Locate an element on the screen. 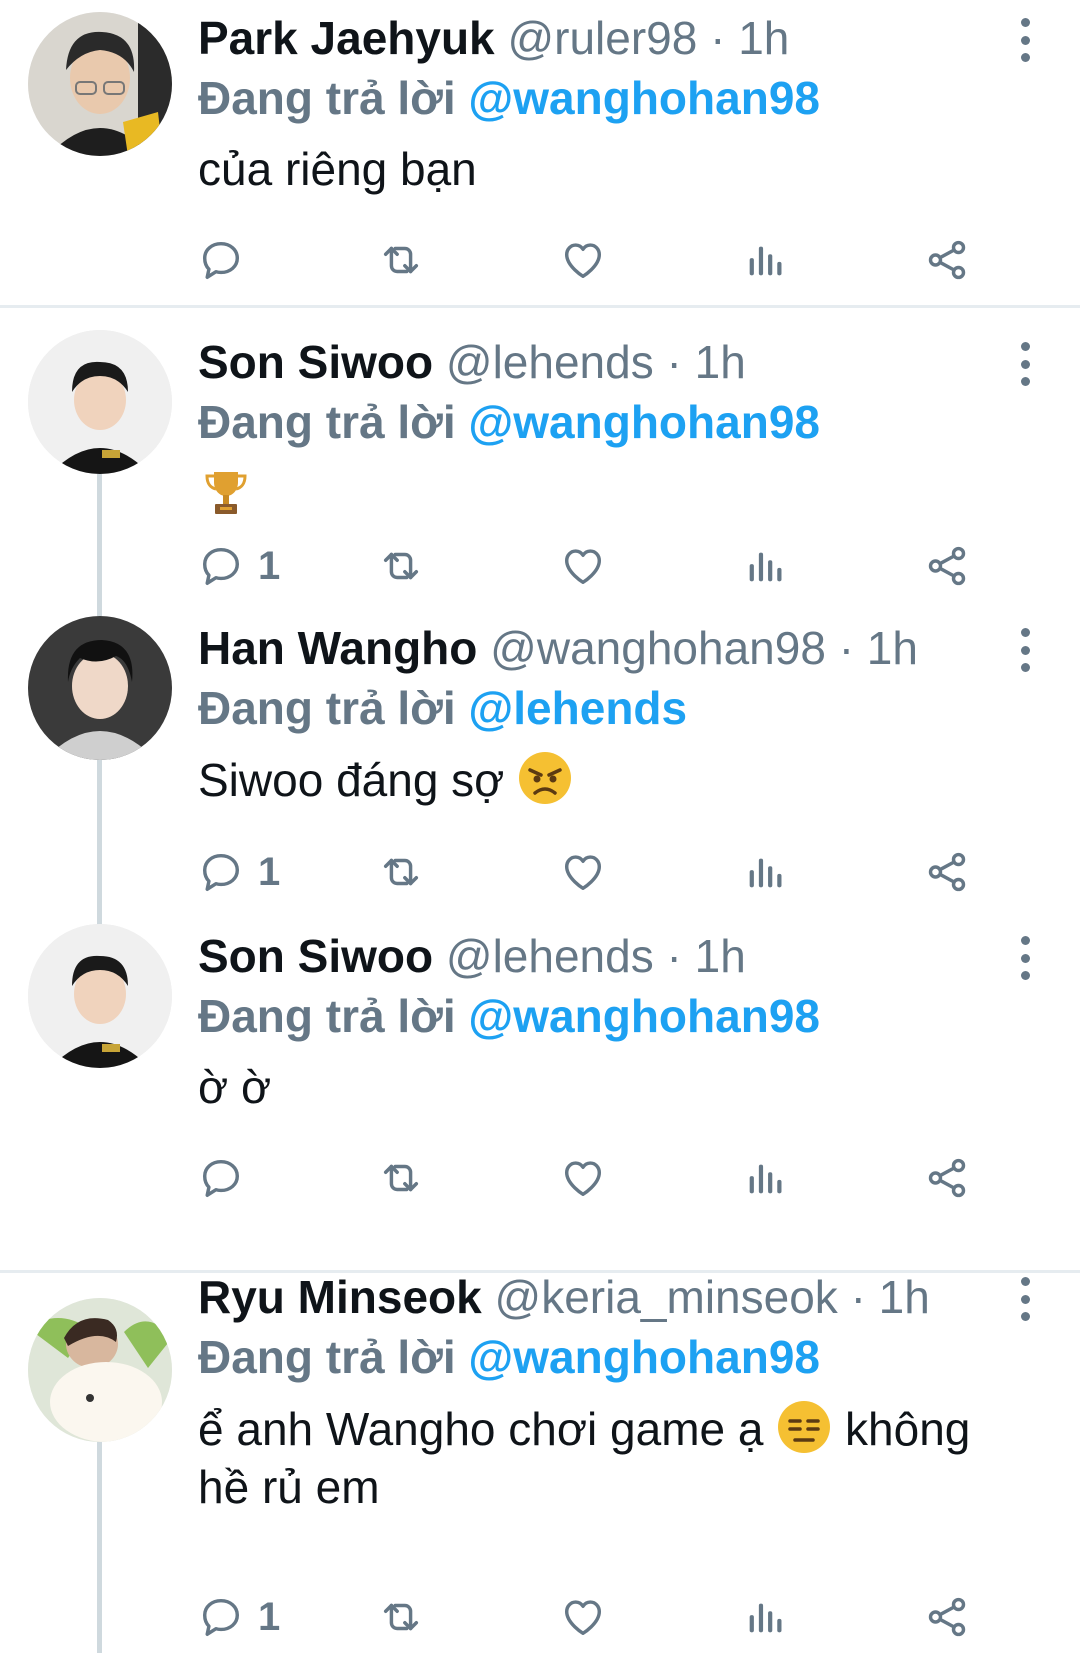  tweet-header: Ryu Minseok @keria_minseok · 1h is located at coordinates (609, 1297).